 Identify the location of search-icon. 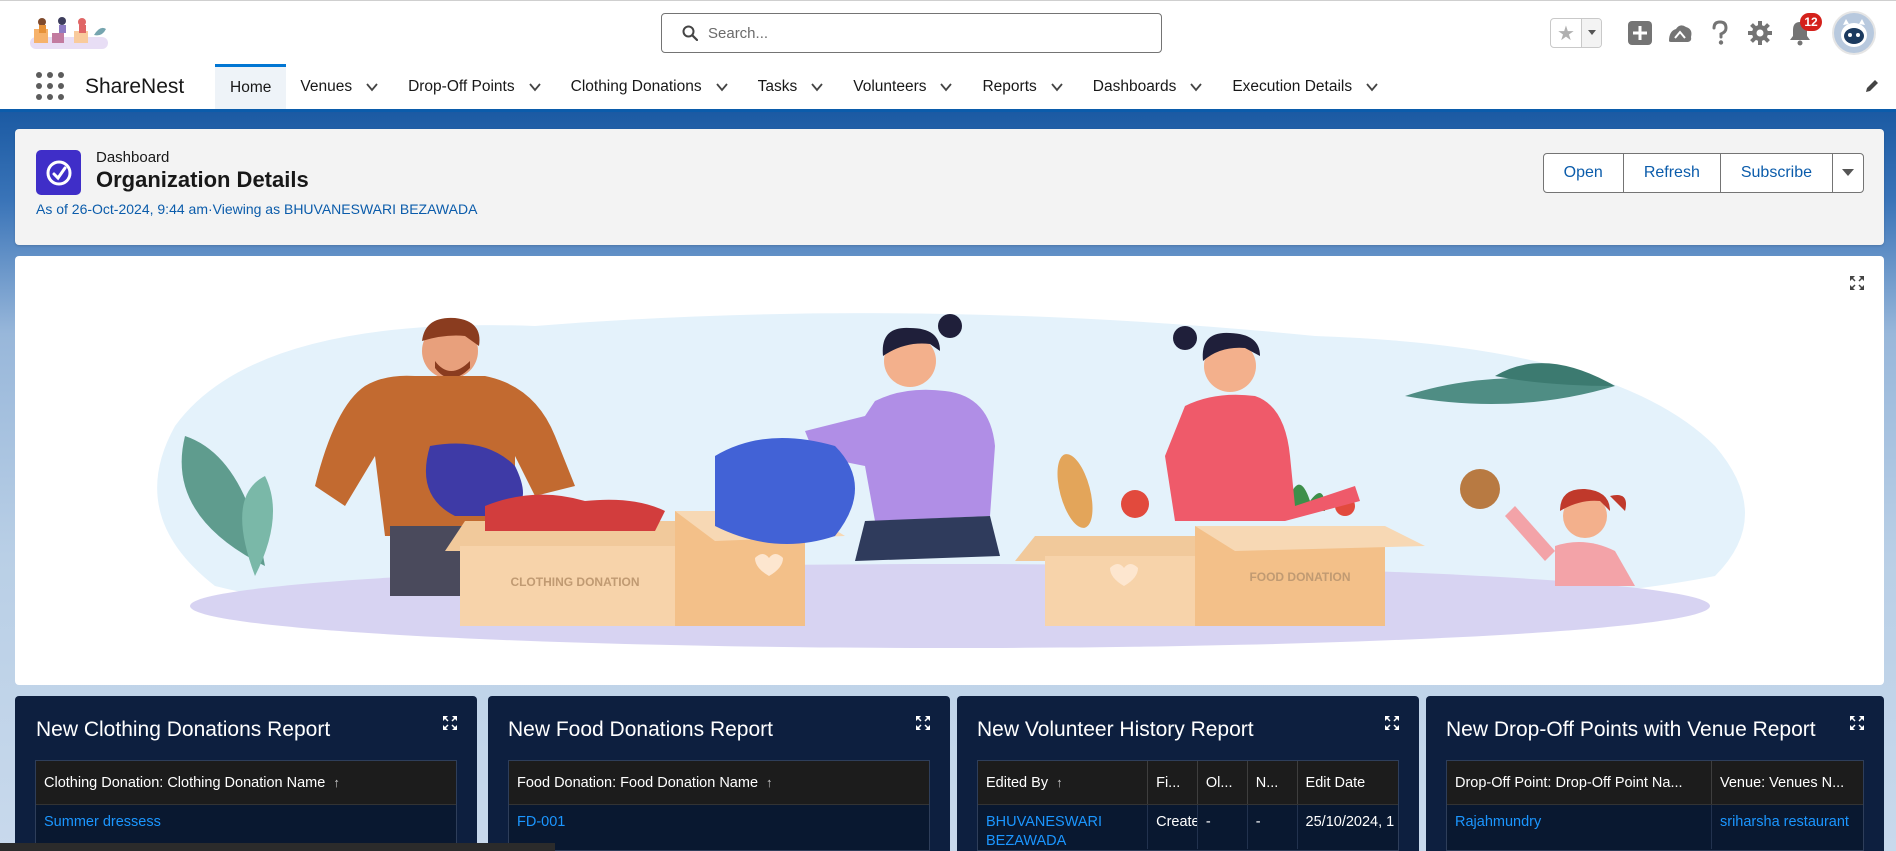
(690, 33).